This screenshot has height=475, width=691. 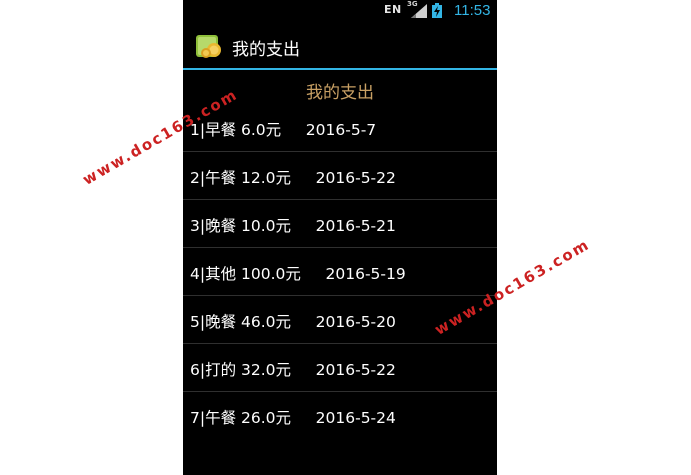 What do you see at coordinates (419, 11) in the screenshot?
I see `signal-icon` at bounding box center [419, 11].